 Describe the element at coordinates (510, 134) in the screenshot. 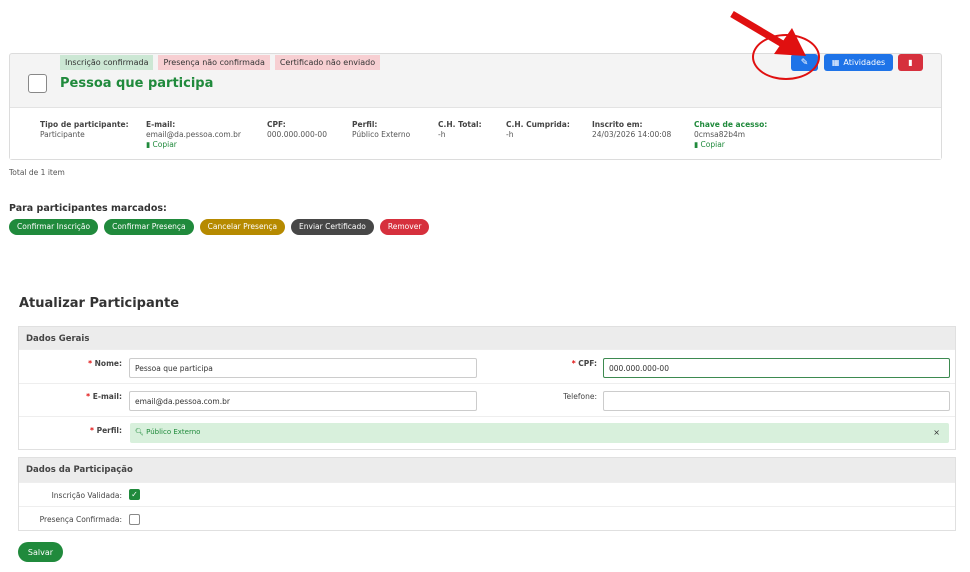

I see `field-ch-cumprida-value: -h` at that location.